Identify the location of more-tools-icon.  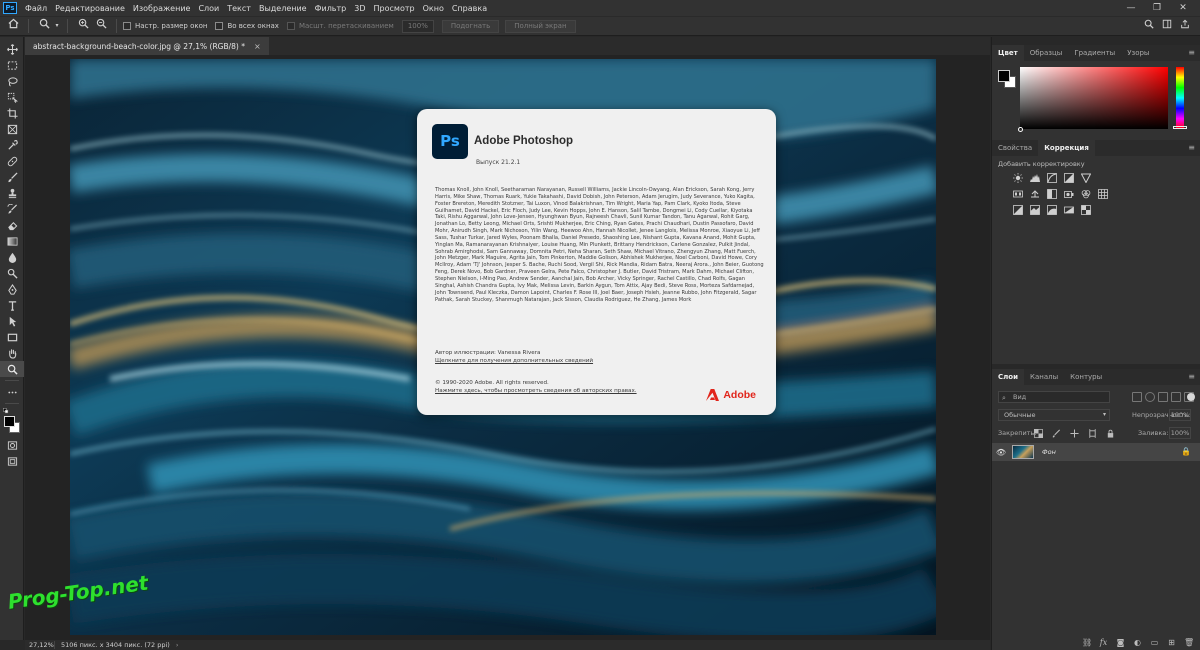
(12, 392).